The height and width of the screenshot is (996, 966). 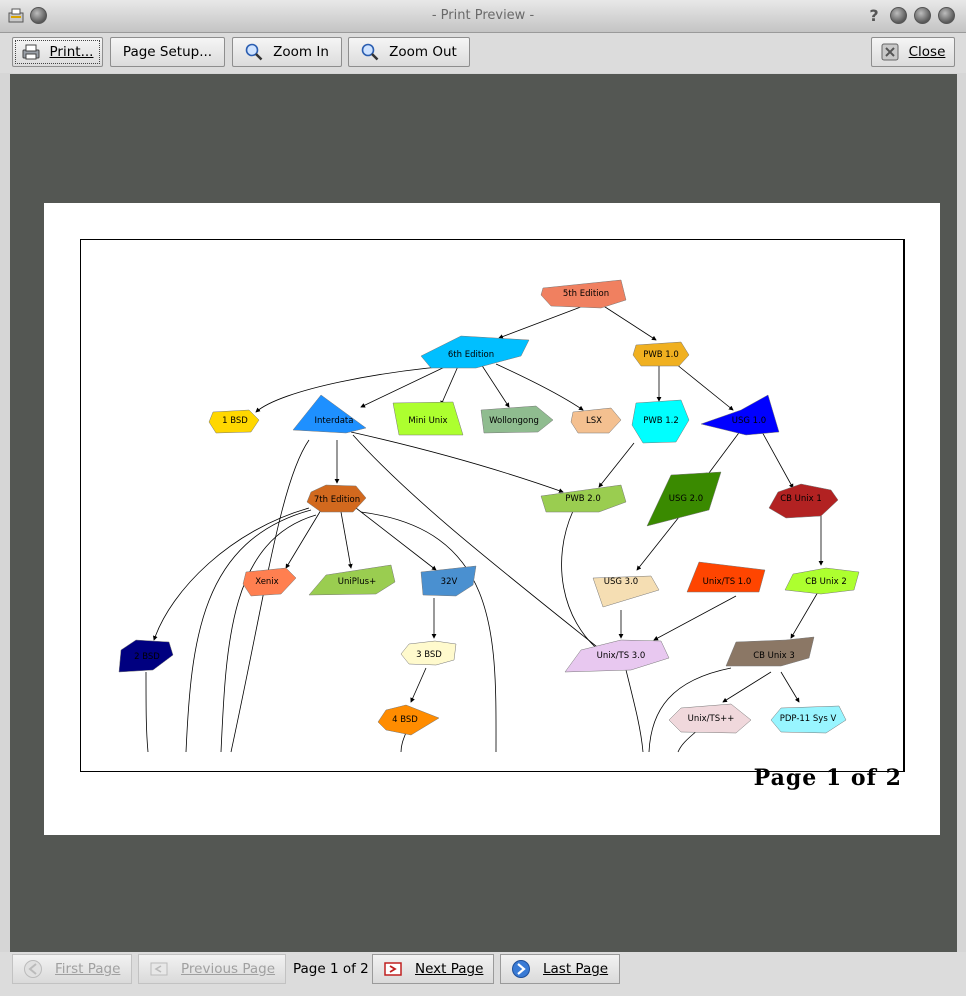 What do you see at coordinates (521, 969) in the screenshot?
I see `last-page-icon` at bounding box center [521, 969].